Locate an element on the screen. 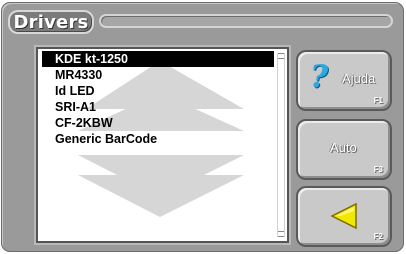  auto-button: Auto F3 is located at coordinates (344, 149).